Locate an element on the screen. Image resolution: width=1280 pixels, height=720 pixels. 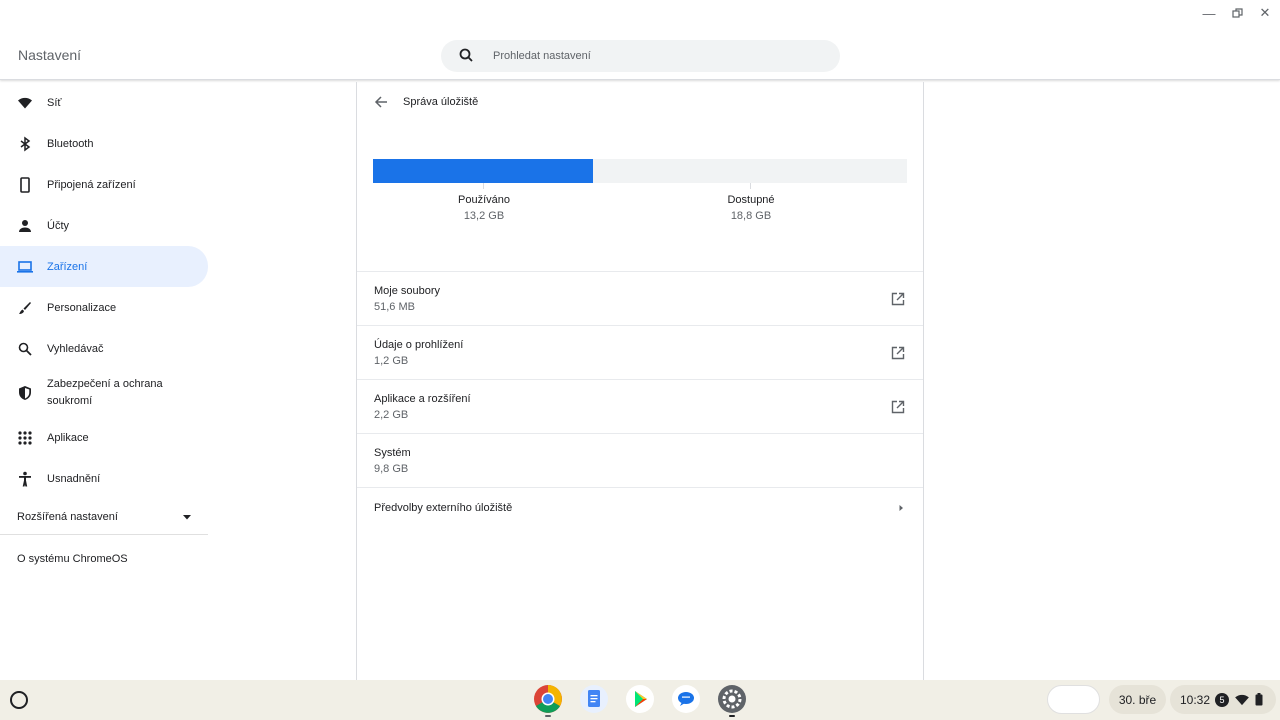
used-block: Používáno 13,2 GB is located at coordinates (484, 208).